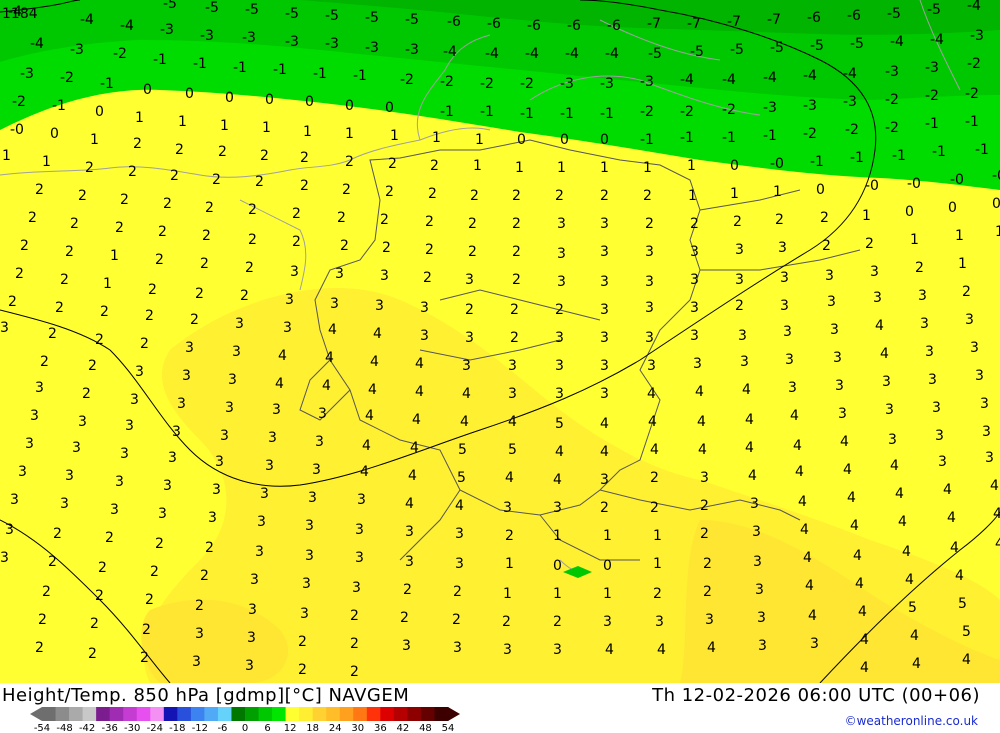  What do you see at coordinates (290, 728) in the screenshot?
I see `scale-tick-label: 12` at bounding box center [290, 728].